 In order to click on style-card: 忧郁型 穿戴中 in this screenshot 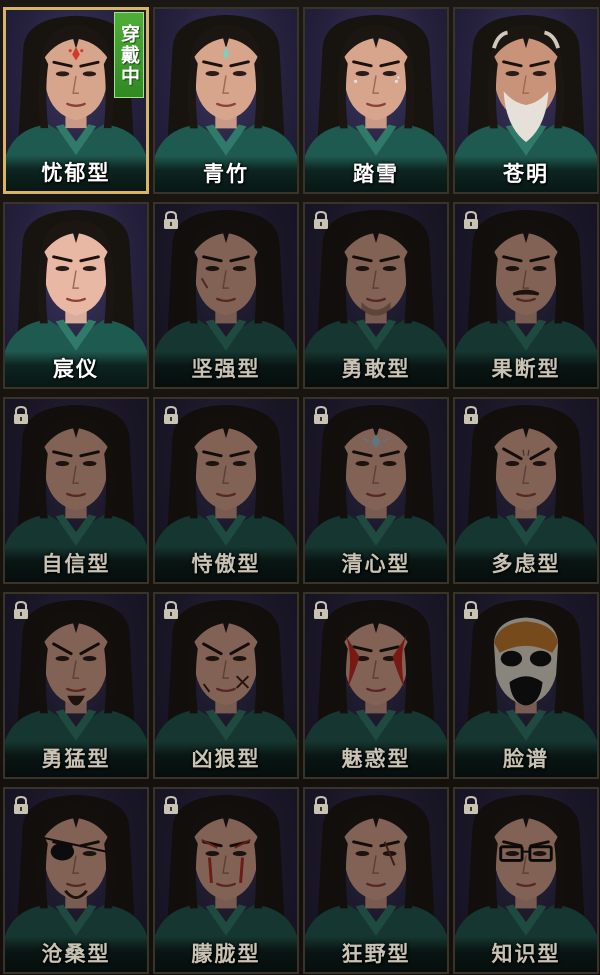, I will do `click(76, 100)`.